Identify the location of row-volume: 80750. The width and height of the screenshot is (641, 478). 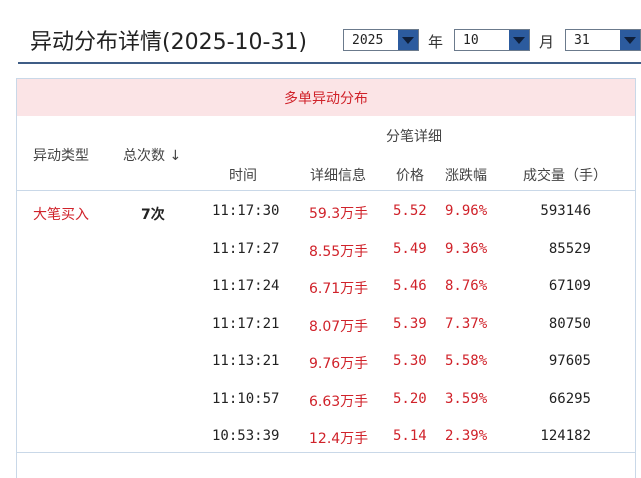
(569, 323).